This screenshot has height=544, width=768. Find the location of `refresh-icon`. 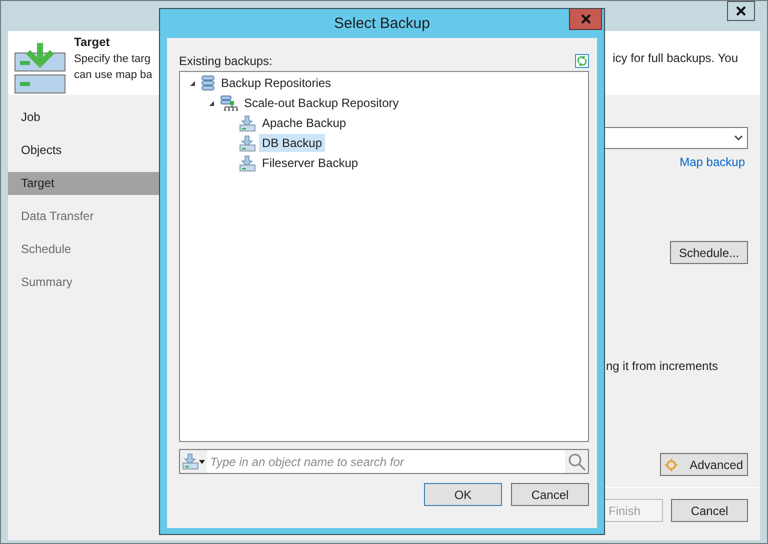

refresh-icon is located at coordinates (582, 61).